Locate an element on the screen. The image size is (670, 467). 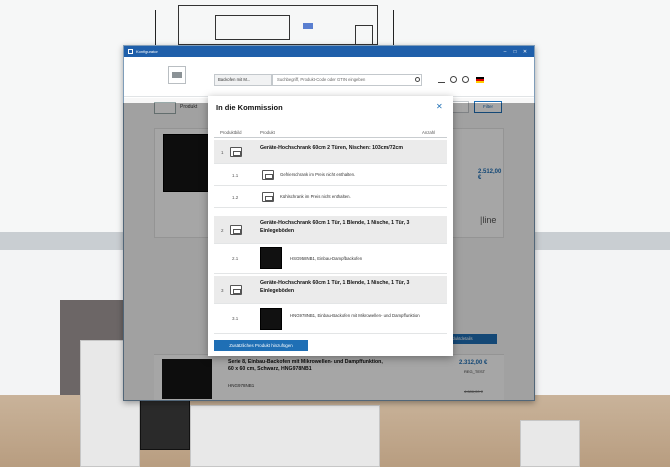
column-header-product: Produkt is located at coordinates (267, 132).